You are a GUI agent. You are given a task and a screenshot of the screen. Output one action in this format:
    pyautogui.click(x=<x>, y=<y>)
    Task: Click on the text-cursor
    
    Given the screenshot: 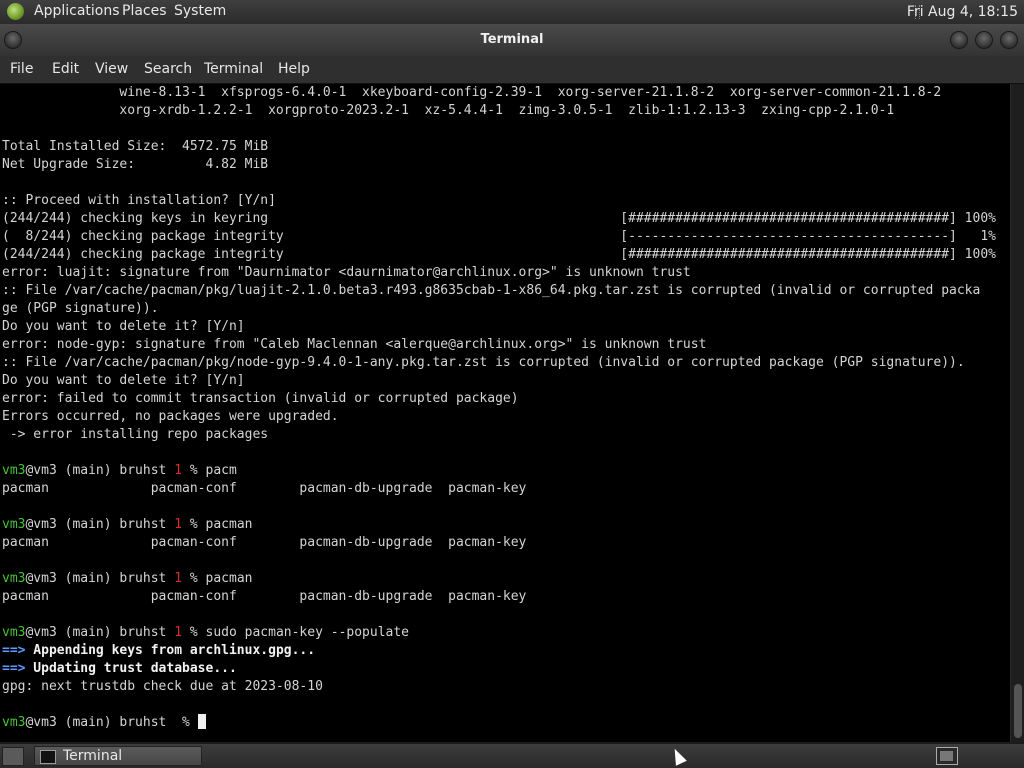 What is the action you would take?
    pyautogui.click(x=201, y=721)
    